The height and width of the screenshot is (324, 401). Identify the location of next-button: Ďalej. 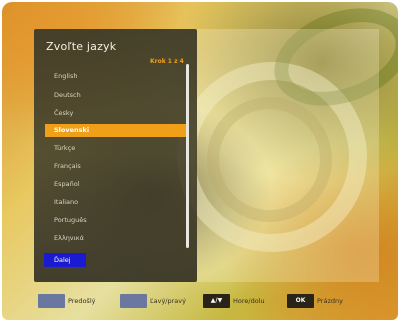
(65, 260).